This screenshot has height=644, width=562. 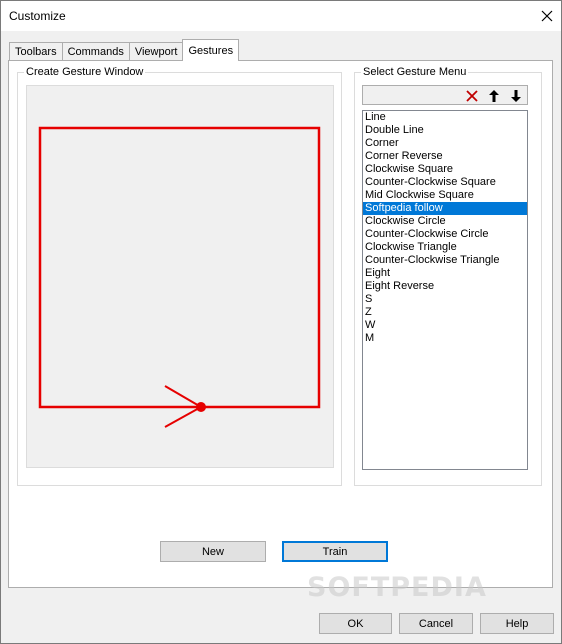 I want to click on create-gesture-label: Create Gesture Window, so click(x=85, y=72).